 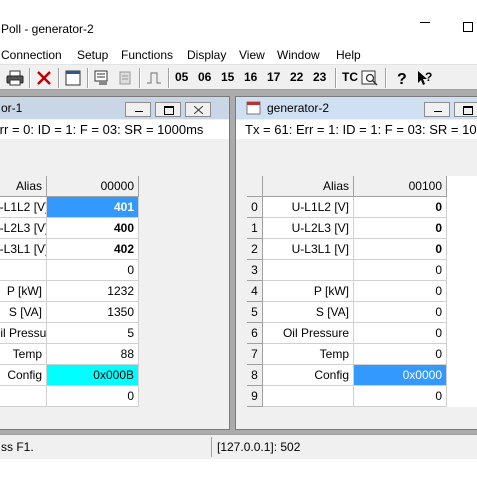 I want to click on menu-help: Help, so click(x=348, y=55).